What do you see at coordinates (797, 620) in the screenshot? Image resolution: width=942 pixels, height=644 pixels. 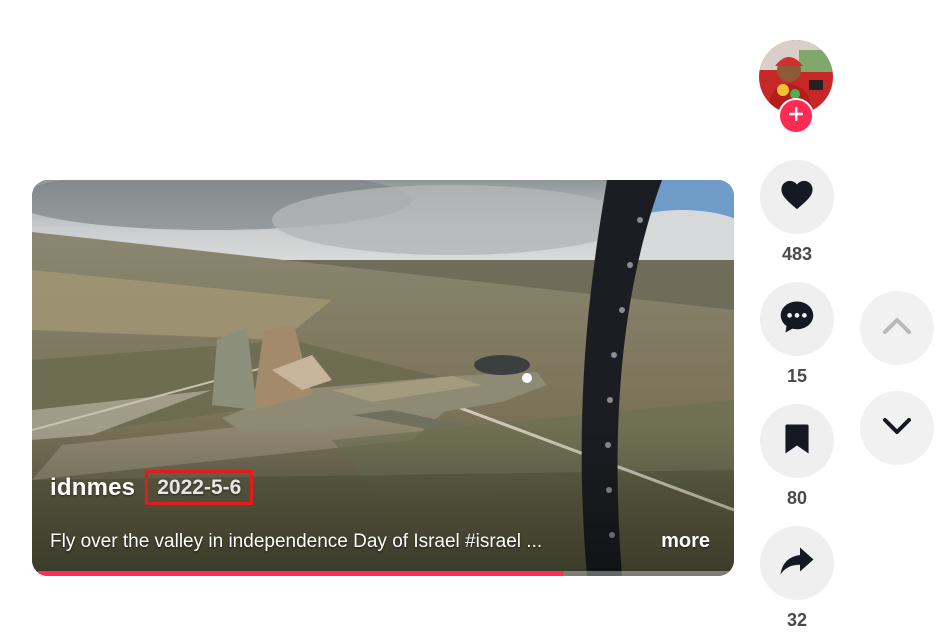 I see `share-count: 32` at bounding box center [797, 620].